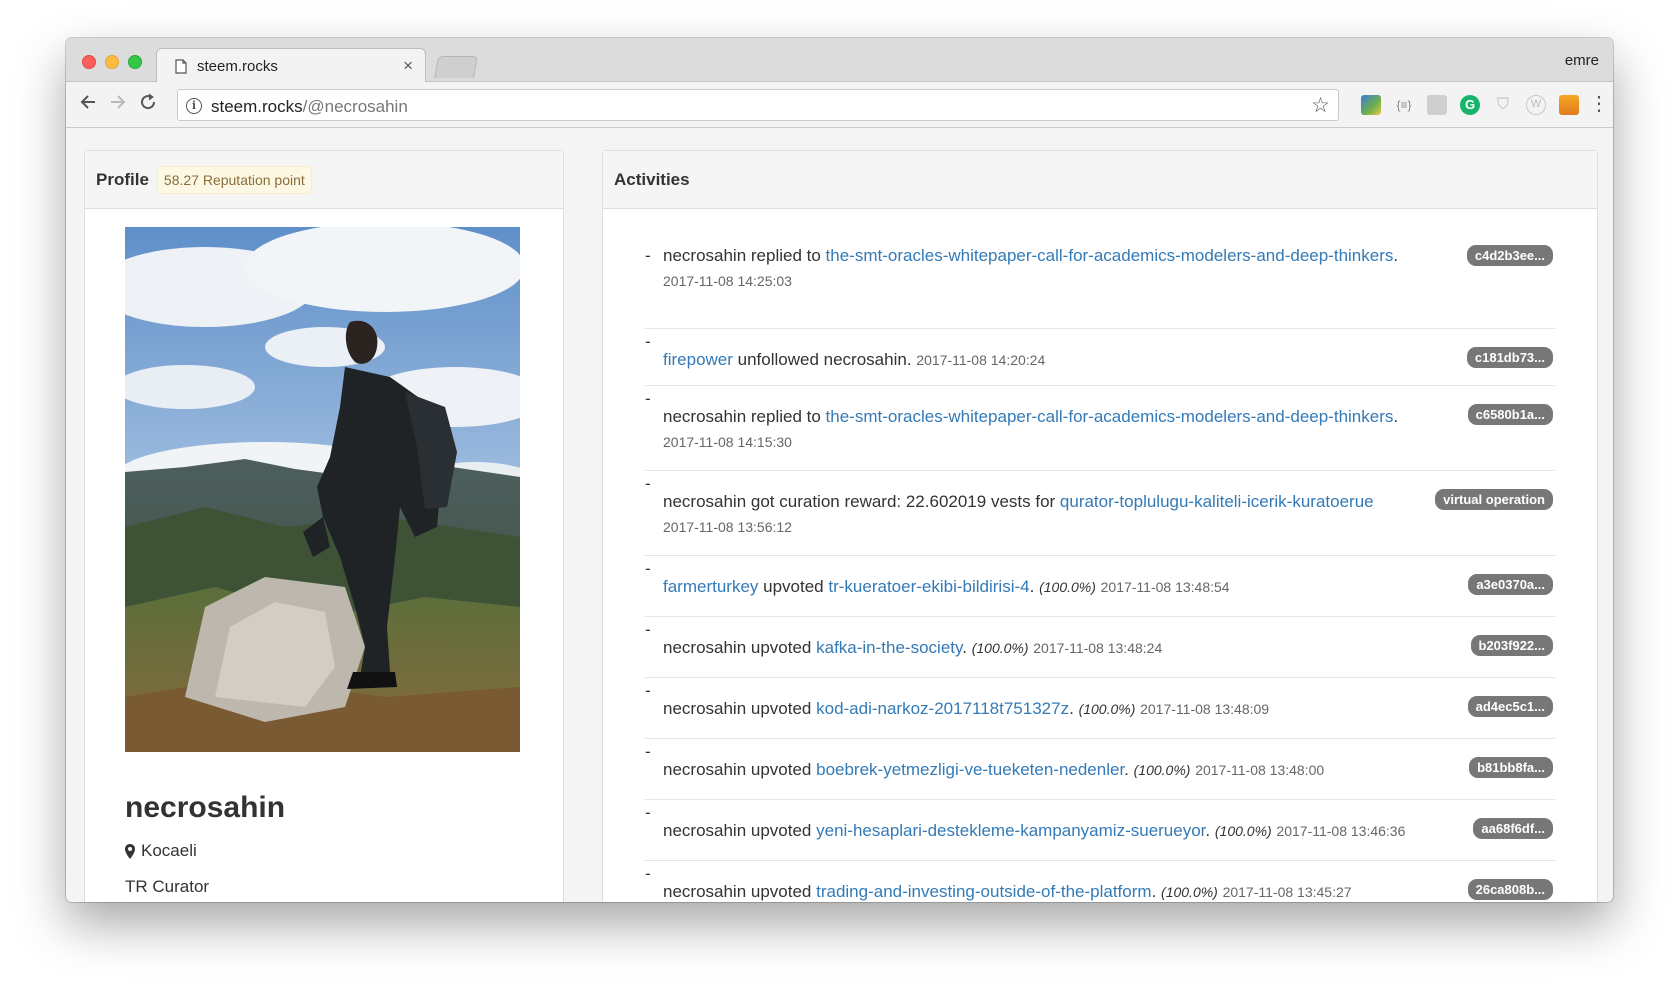 This screenshot has height=998, width=1680. Describe the element at coordinates (889, 647) in the screenshot. I see `activity-link: kafka-in-the-society` at that location.